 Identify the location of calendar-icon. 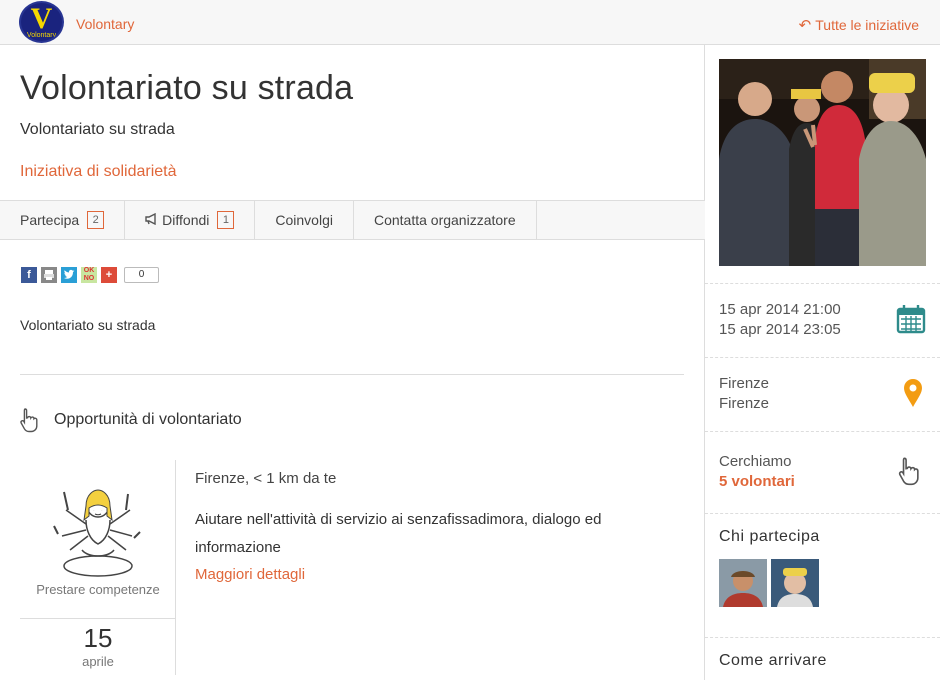
(911, 319).